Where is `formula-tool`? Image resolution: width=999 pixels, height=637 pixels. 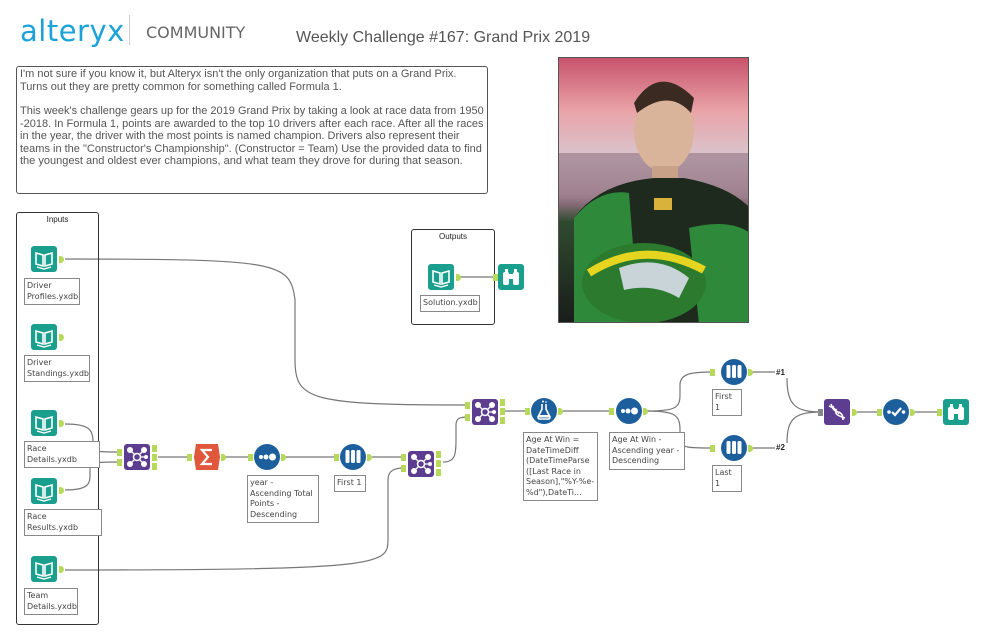
formula-tool is located at coordinates (544, 411).